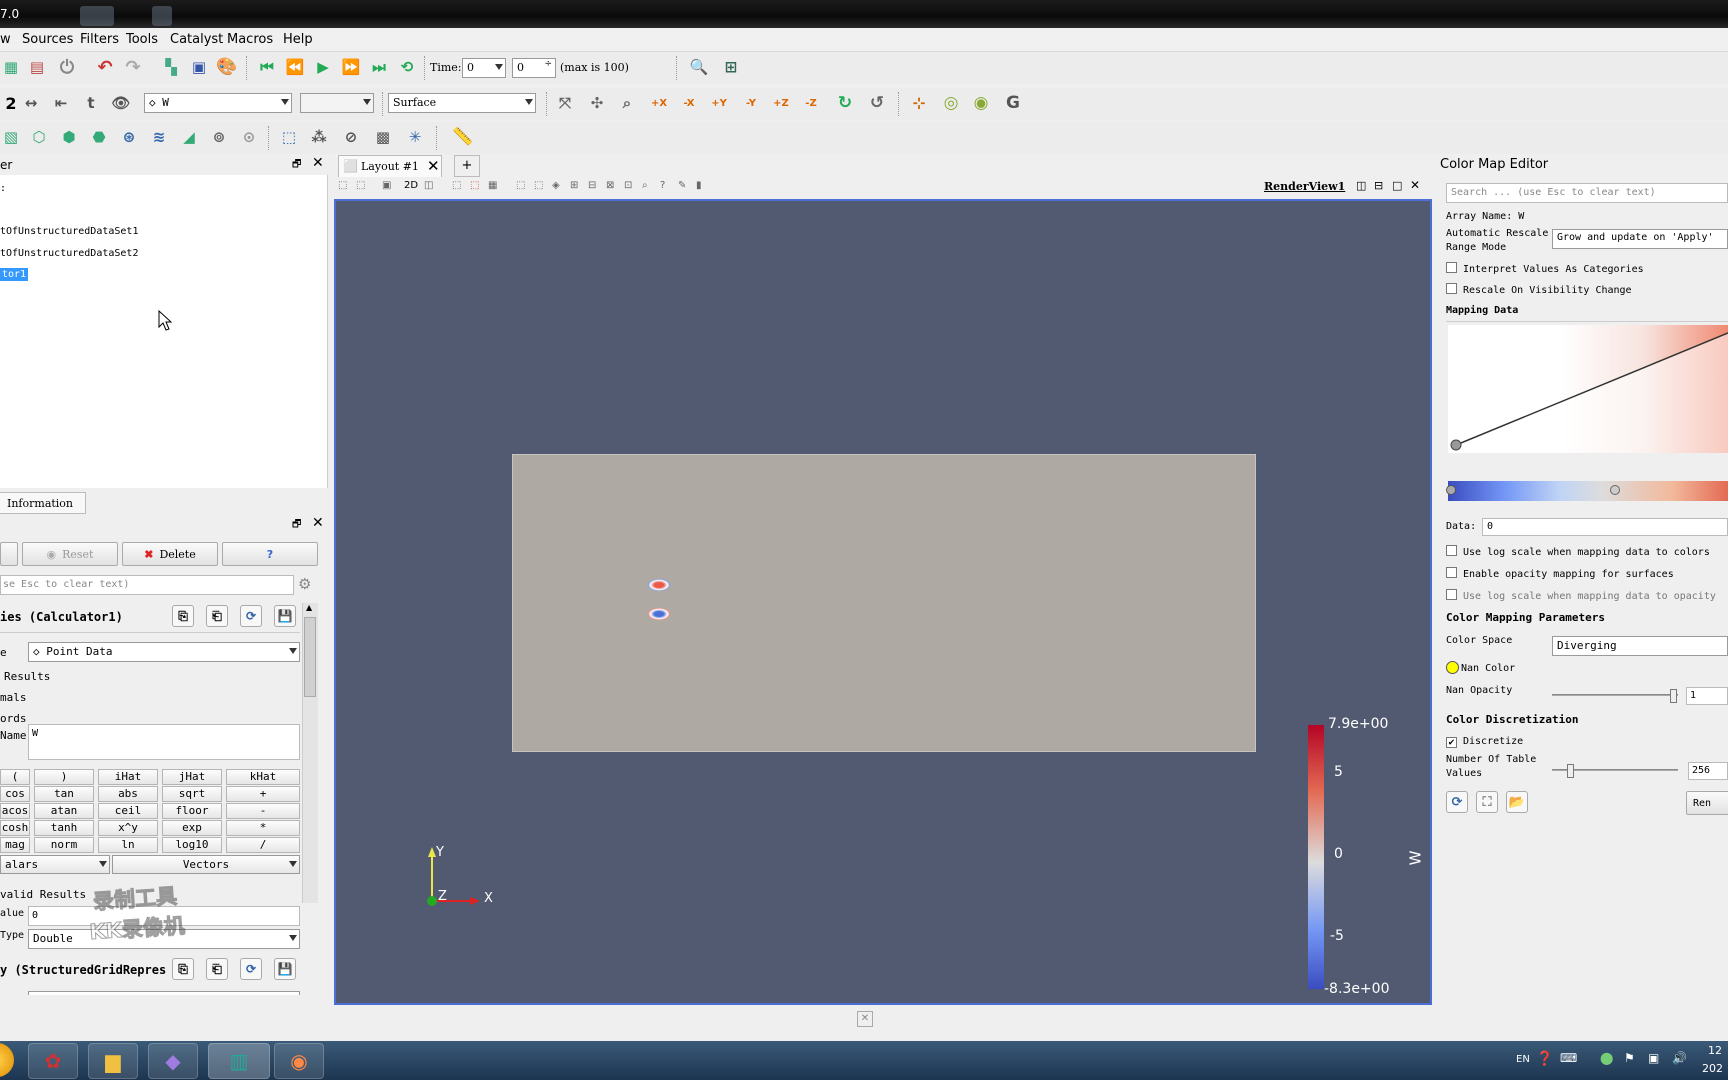  Describe the element at coordinates (227, 67) in the screenshot. I see `palette-icon: 🎨` at that location.